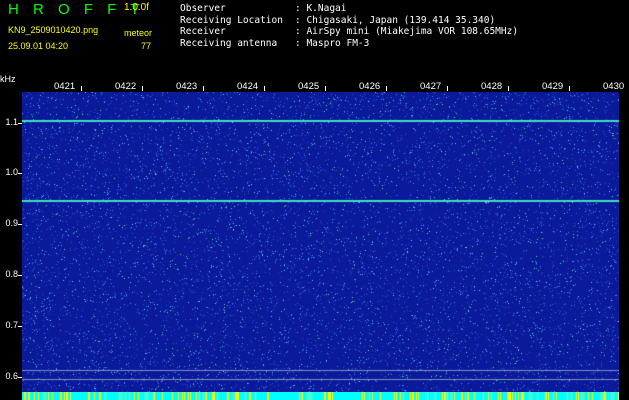 Image resolution: width=629 pixels, height=400 pixels. Describe the element at coordinates (187, 86) in the screenshot. I see `x-tick-label: 0423` at that location.